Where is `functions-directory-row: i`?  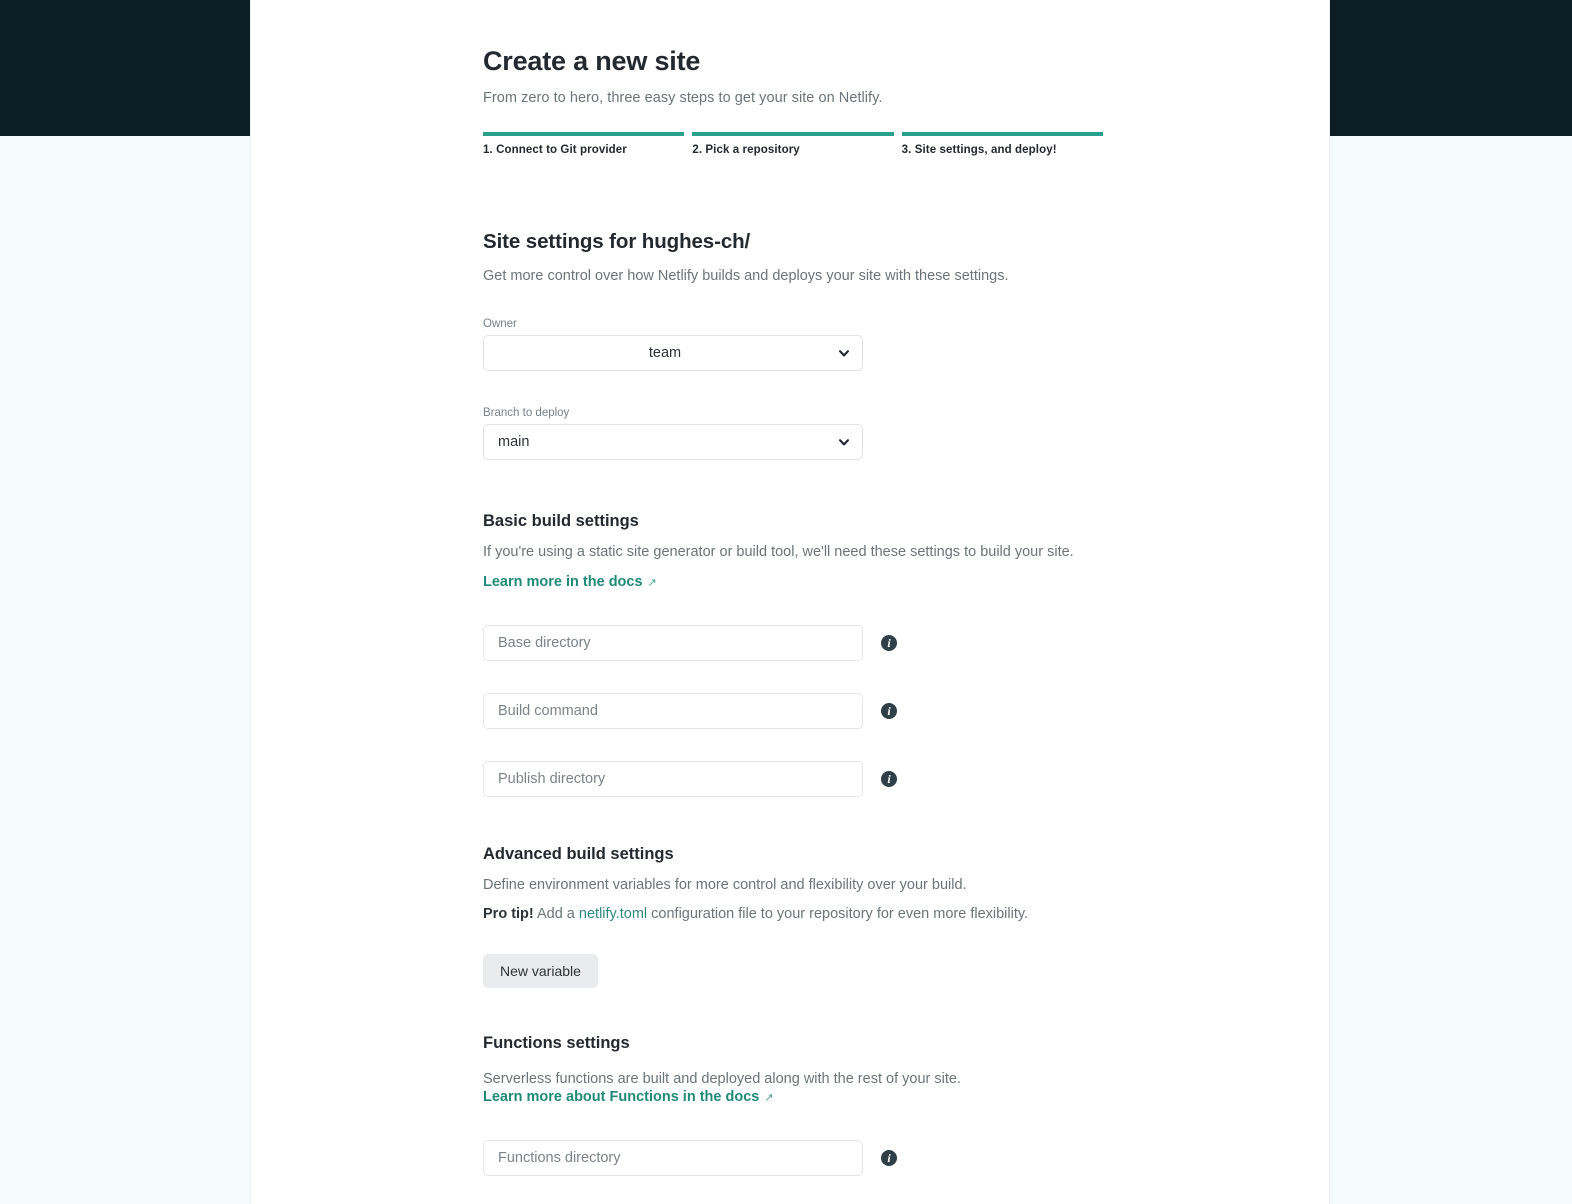 functions-directory-row: i is located at coordinates (793, 1158).